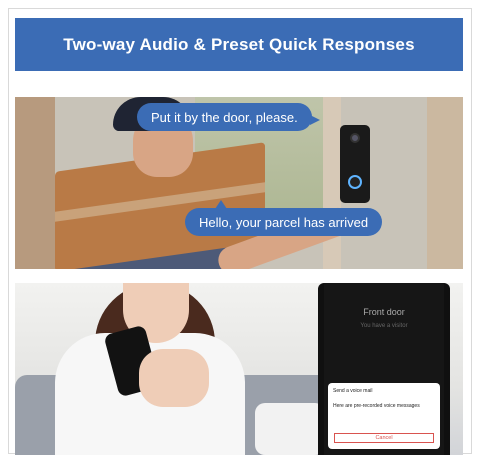 Image resolution: width=478 pixels, height=459 pixels. Describe the element at coordinates (353, 391) in the screenshot. I see `sheet-title: Send a voice mail` at that location.